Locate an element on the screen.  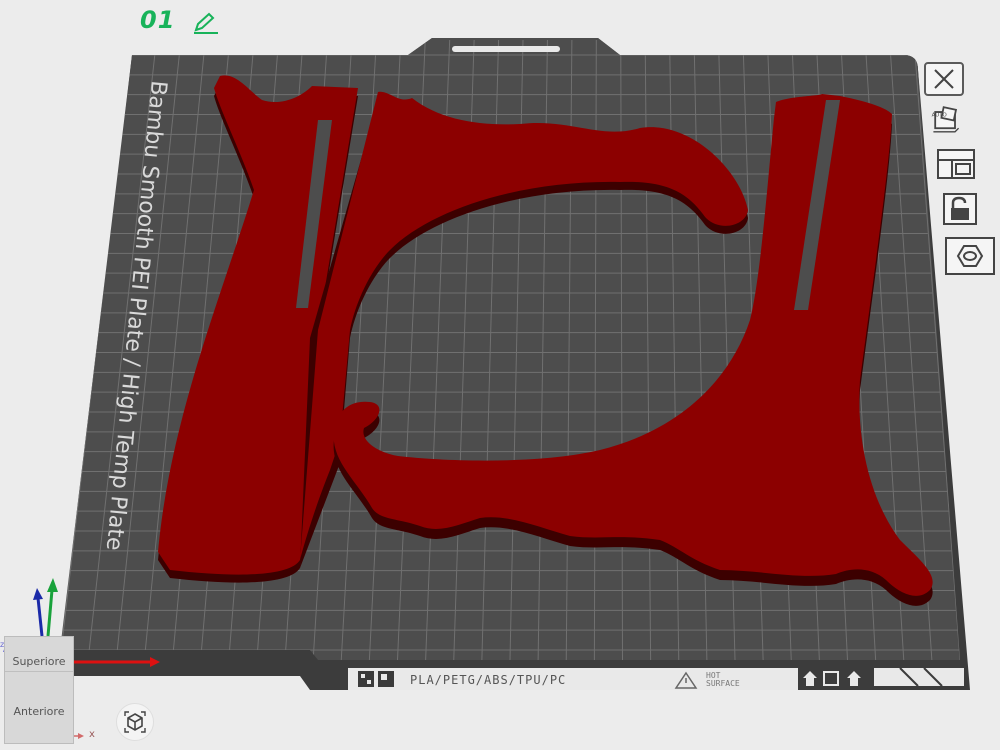
fit-view-button is located at coordinates (135, 722).